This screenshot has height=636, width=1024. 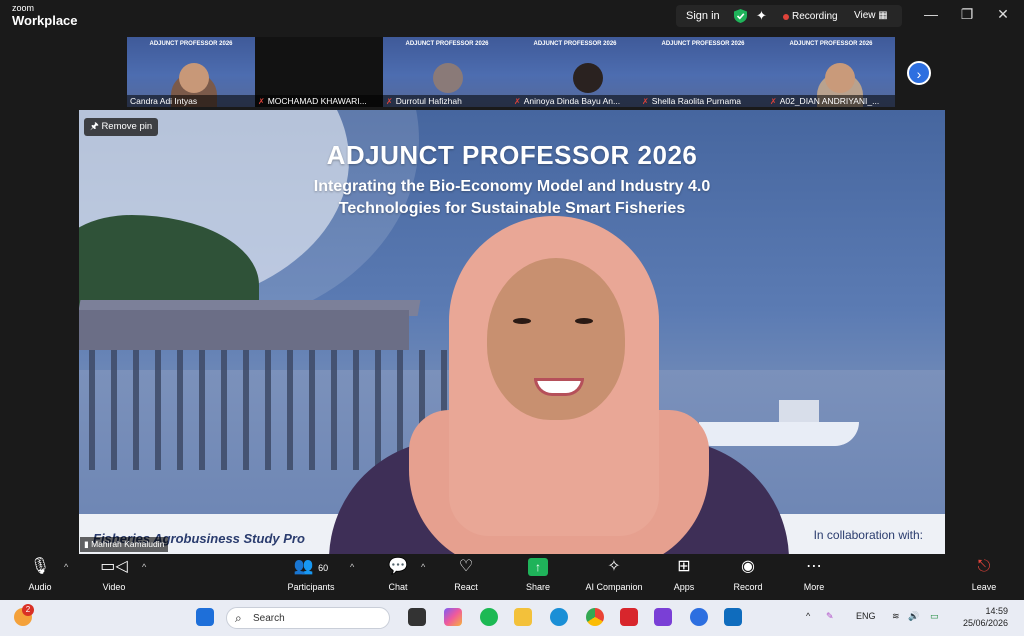 I want to click on remove-pin-button: 🖈 Remove pin, so click(x=121, y=127).